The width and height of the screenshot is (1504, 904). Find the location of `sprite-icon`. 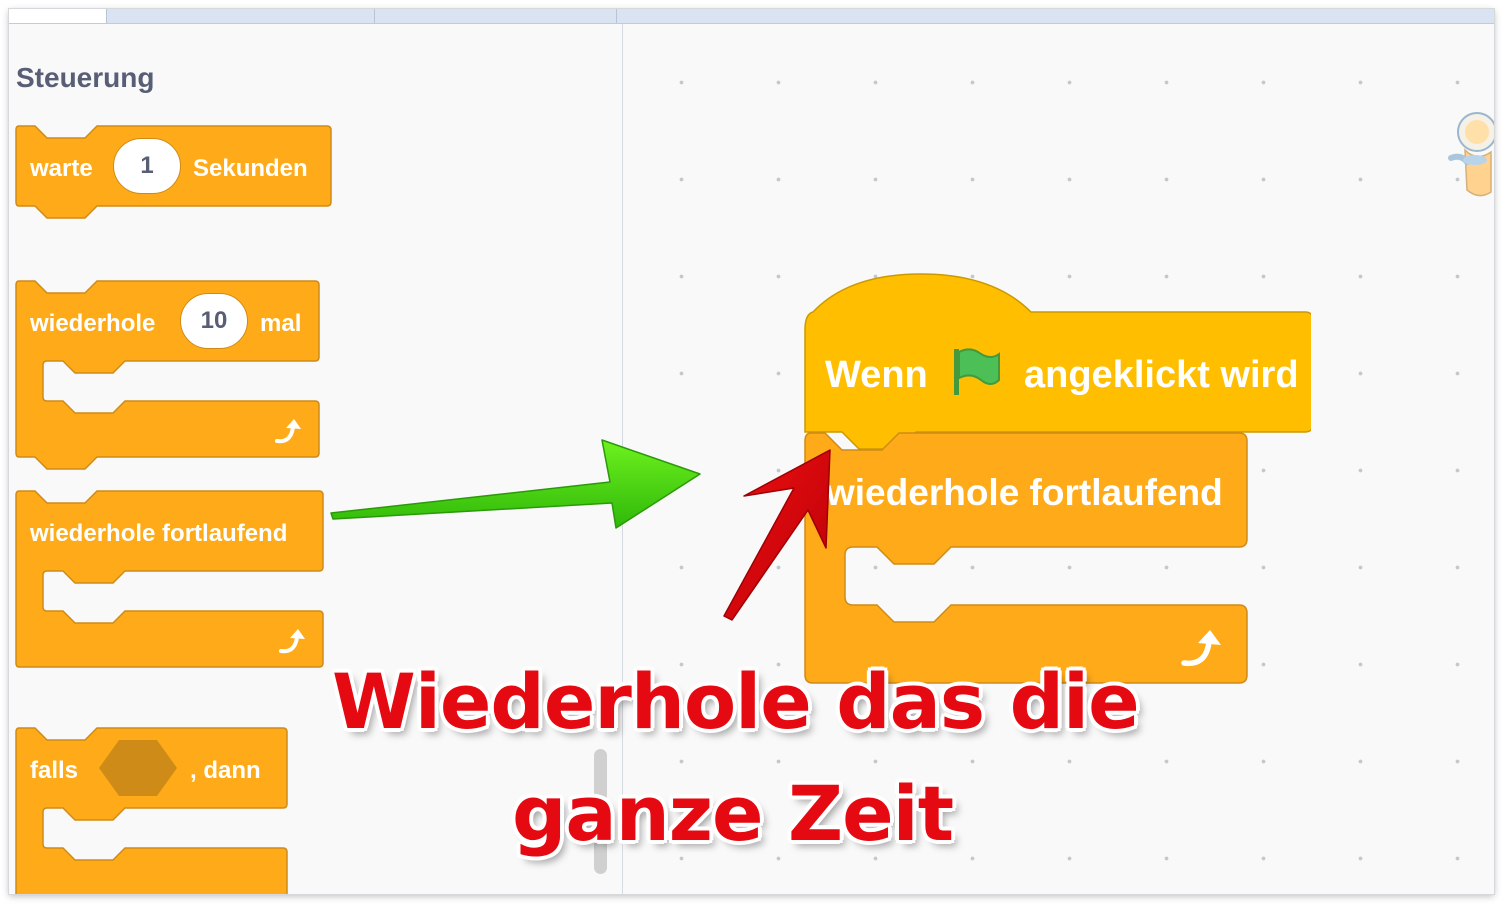

sprite-icon is located at coordinates (1471, 154).